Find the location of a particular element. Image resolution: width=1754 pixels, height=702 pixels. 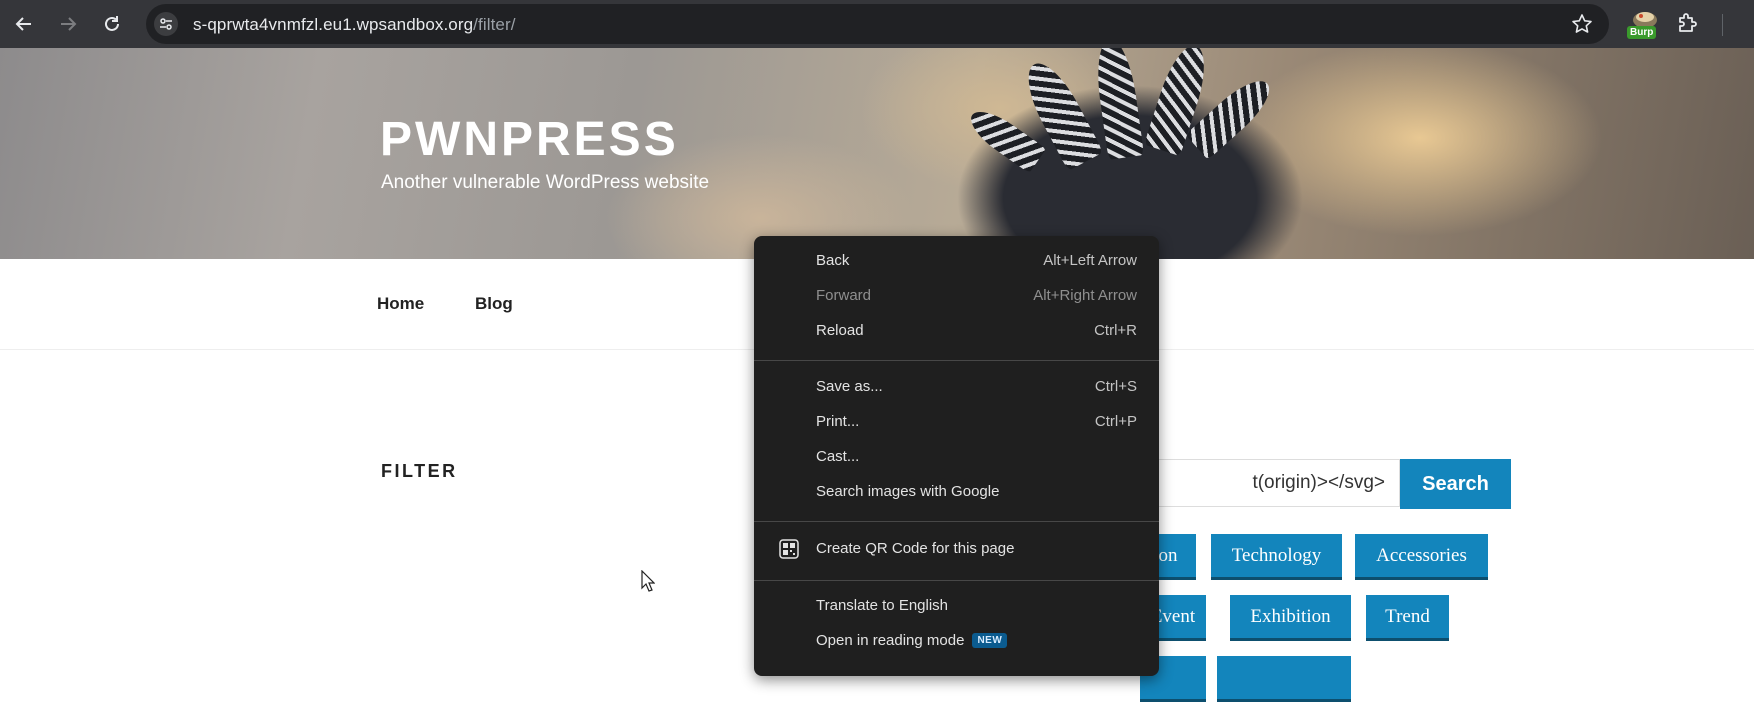

menu-item-label: Translate to English is located at coordinates (882, 605).